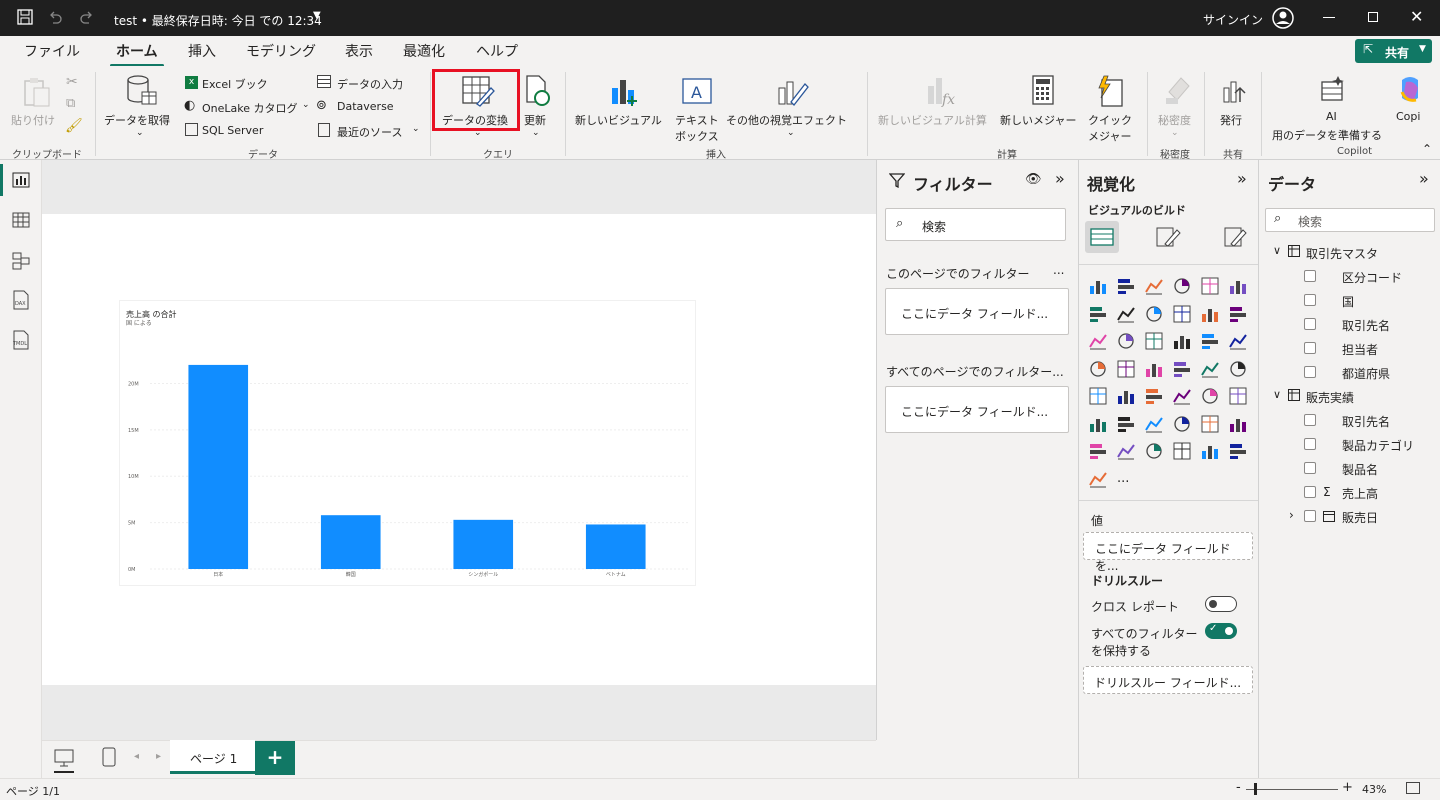  Describe the element at coordinates (275, 758) in the screenshot. I see `add-page-button: +` at that location.